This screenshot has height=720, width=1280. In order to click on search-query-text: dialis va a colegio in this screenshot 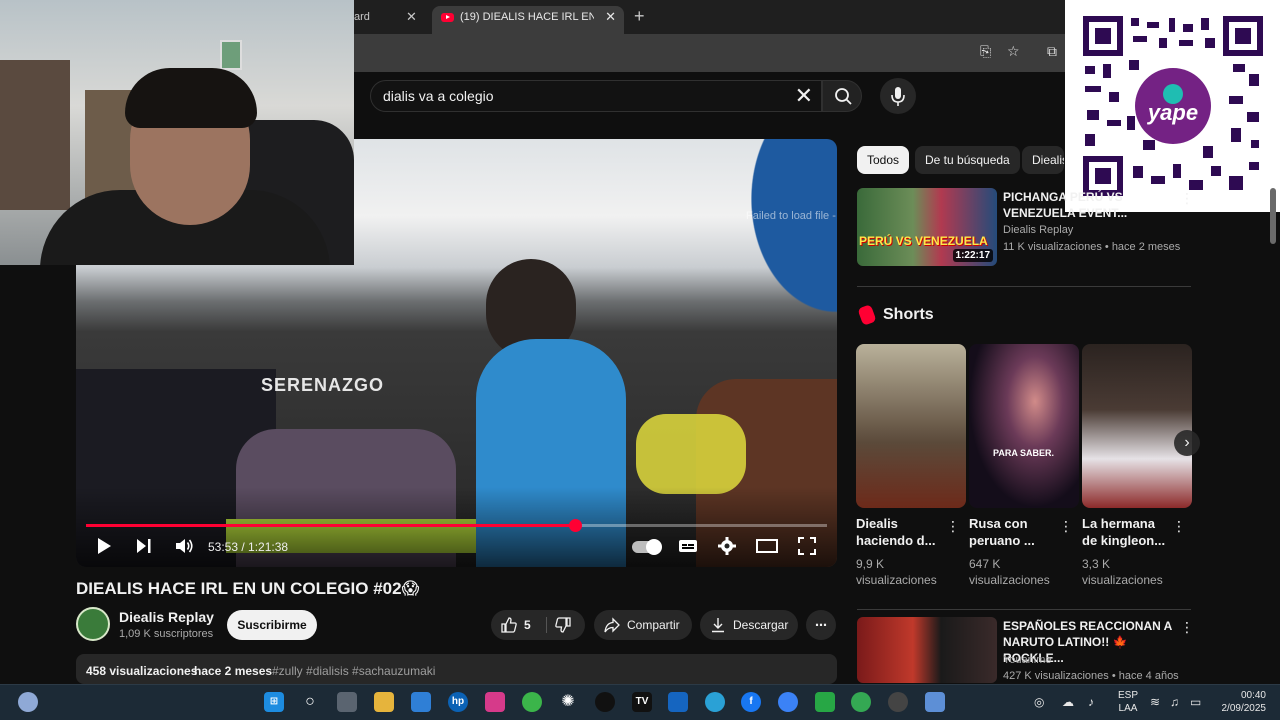, I will do `click(438, 96)`.